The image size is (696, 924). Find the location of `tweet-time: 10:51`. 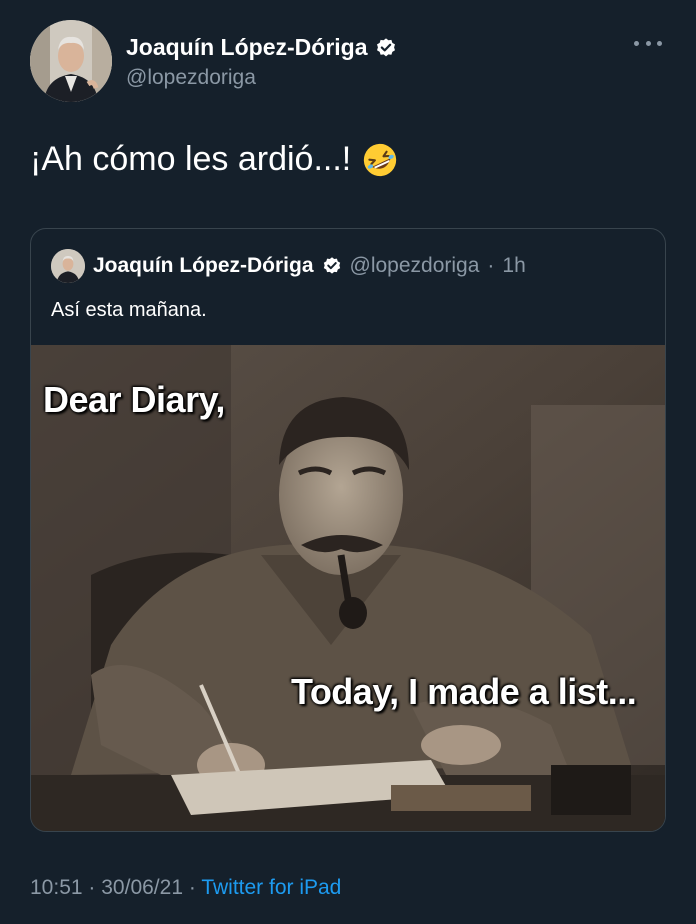

tweet-time: 10:51 is located at coordinates (56, 887).